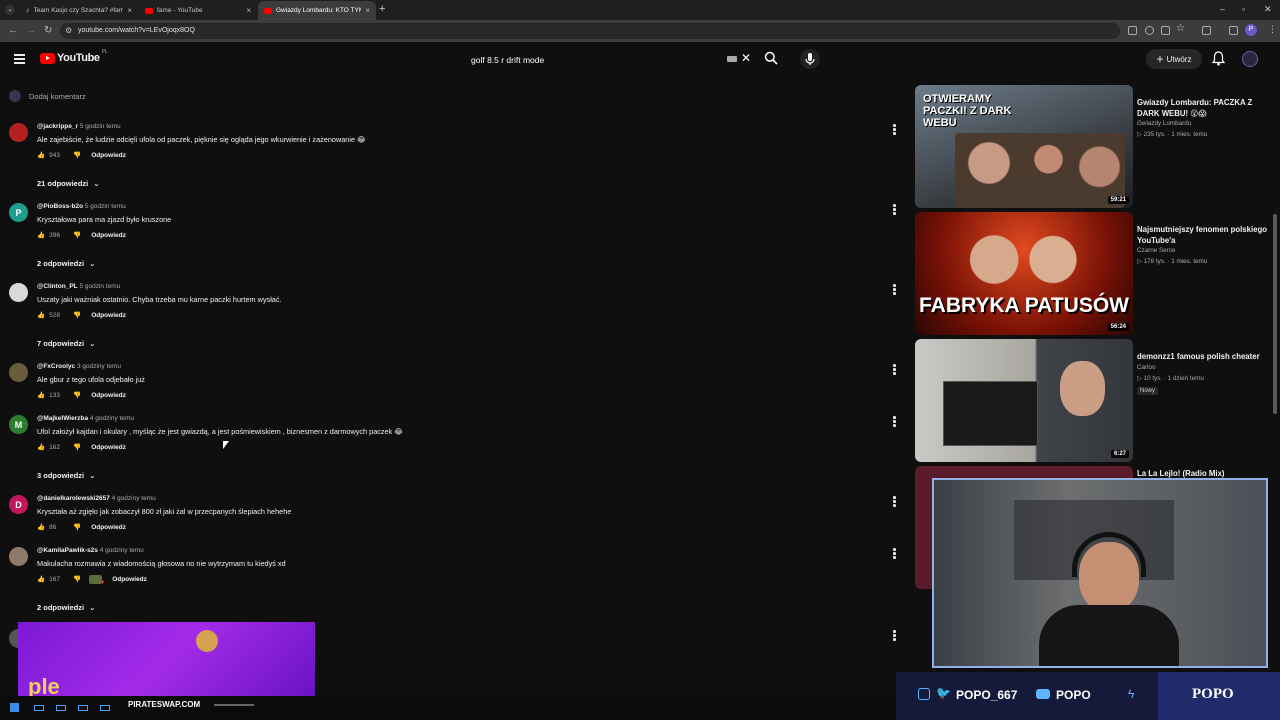 This screenshot has width=1280, height=720. I want to click on close-window-icon: ✕, so click(1268, 9).